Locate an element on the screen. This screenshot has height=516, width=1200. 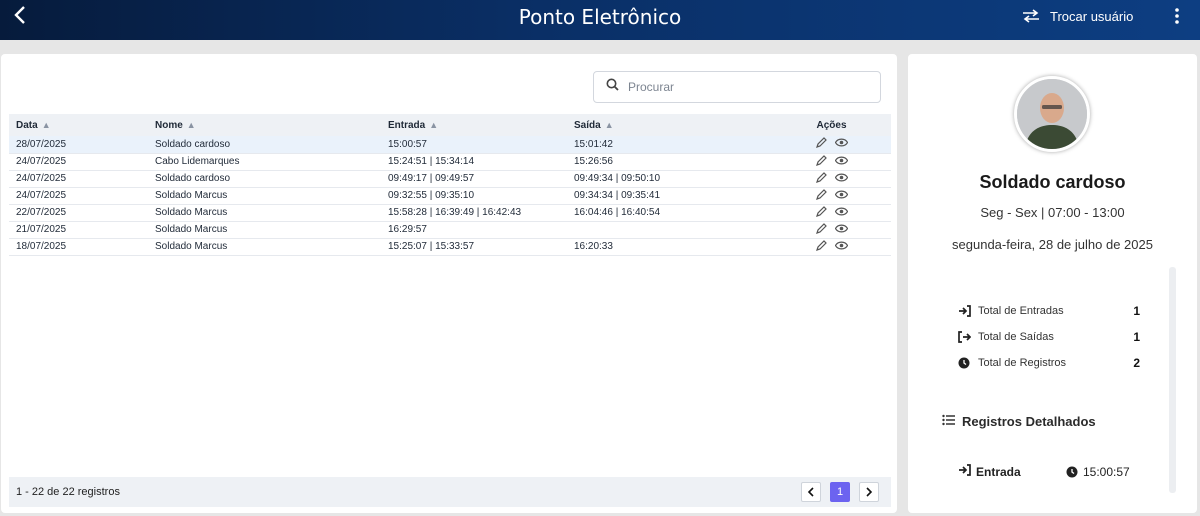
scrollbar is located at coordinates (1172, 380).